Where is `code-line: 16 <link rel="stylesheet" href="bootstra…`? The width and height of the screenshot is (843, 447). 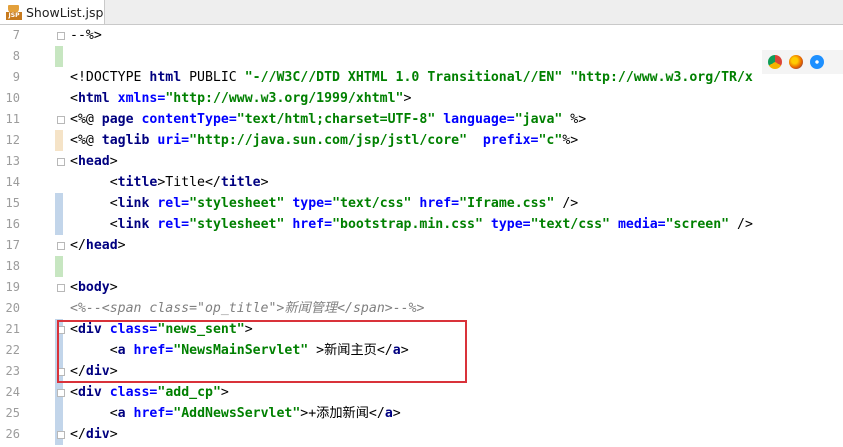 code-line: 16 <link rel="stylesheet" href="bootstra… is located at coordinates (421, 224).